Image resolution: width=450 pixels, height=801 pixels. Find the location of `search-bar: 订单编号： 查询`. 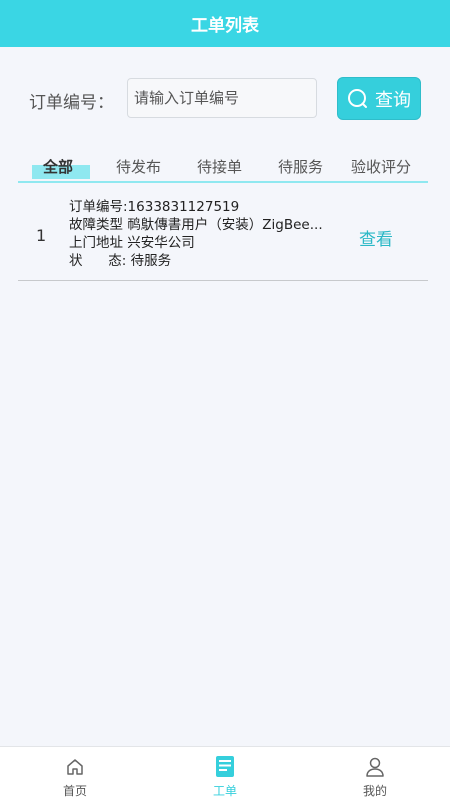

search-bar: 订单编号： 查询 is located at coordinates (225, 99).